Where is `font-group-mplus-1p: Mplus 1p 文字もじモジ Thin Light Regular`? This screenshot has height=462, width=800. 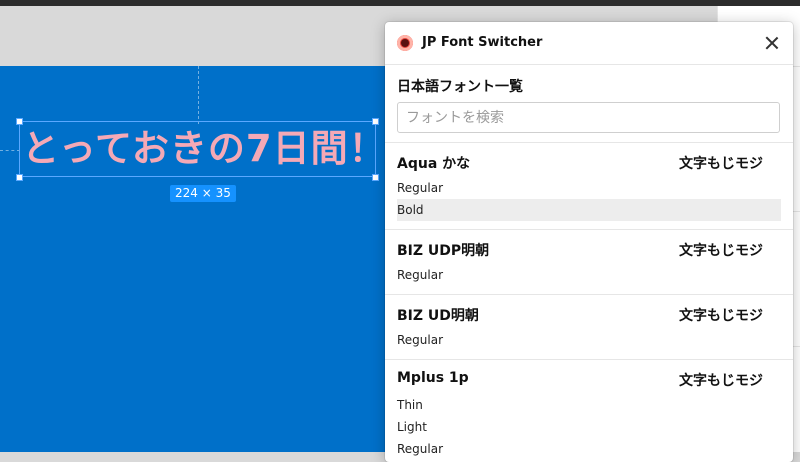 font-group-mplus-1p: Mplus 1p 文字もじモジ Thin Light Regular is located at coordinates (589, 409).